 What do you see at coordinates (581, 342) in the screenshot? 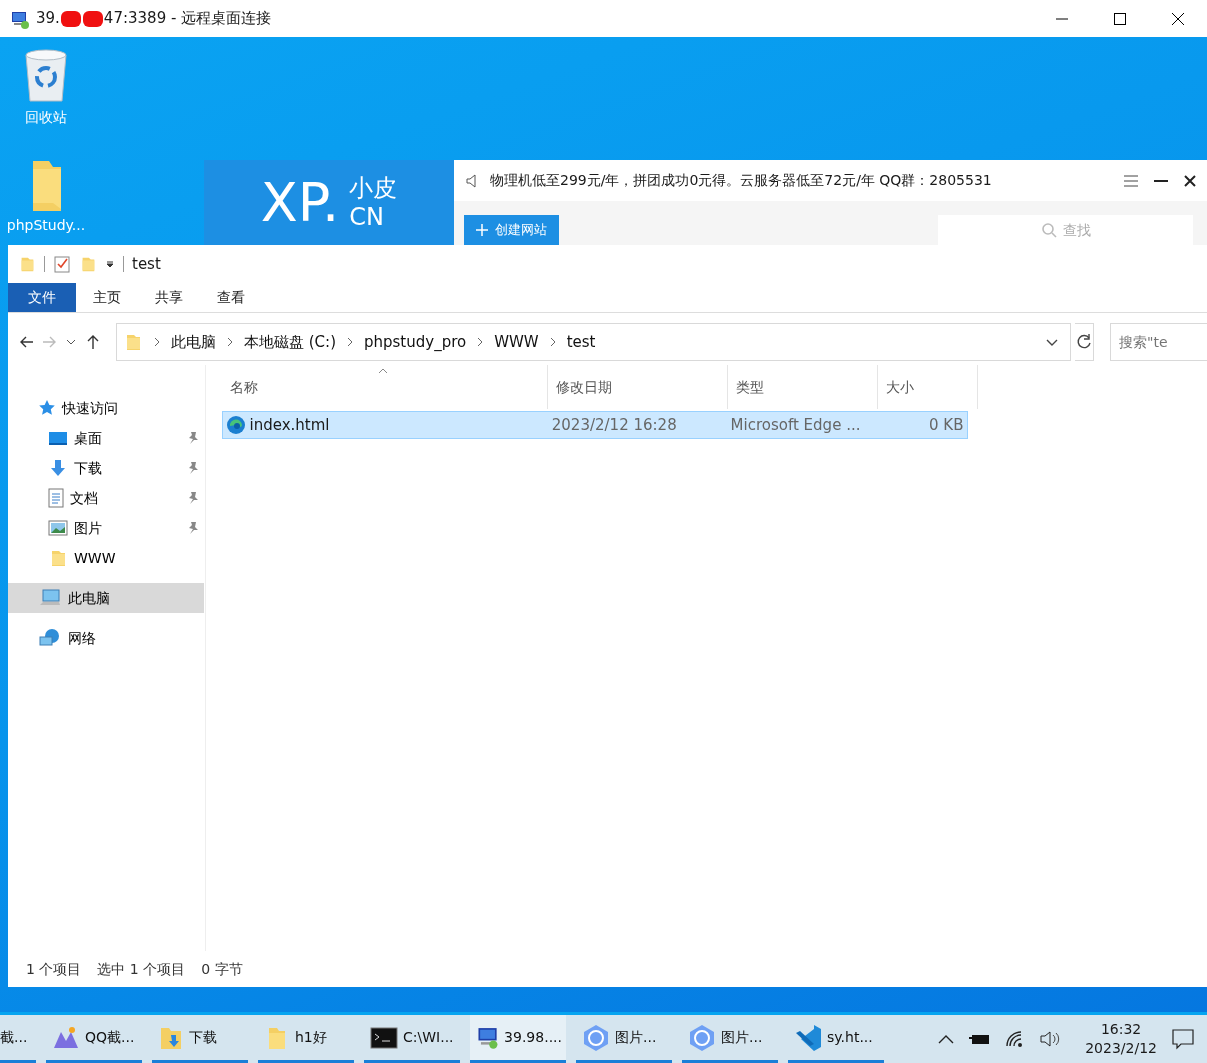
I see `breadcrumb-item: test` at bounding box center [581, 342].